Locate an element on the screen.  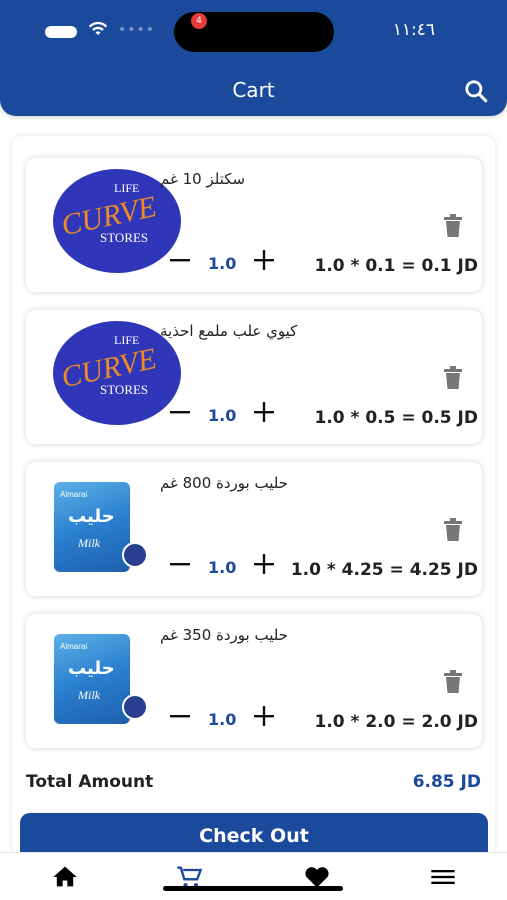
item-price: 1.0 * 4.25 = 4.25 JD is located at coordinates (384, 570).